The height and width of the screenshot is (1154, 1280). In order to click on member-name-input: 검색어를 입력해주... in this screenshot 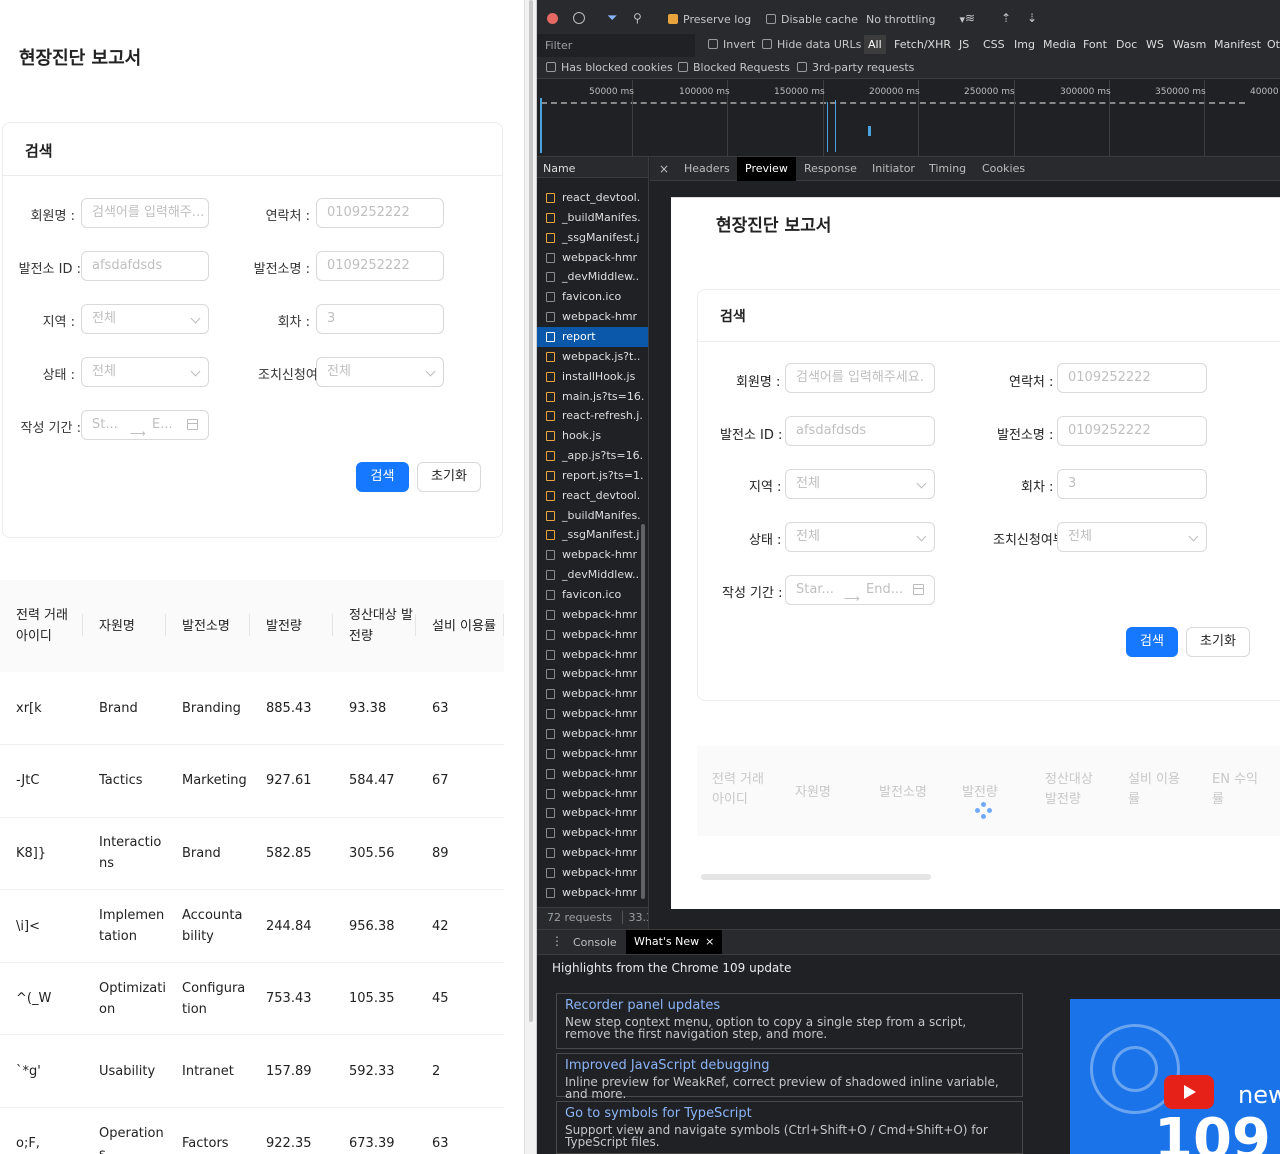, I will do `click(145, 213)`.